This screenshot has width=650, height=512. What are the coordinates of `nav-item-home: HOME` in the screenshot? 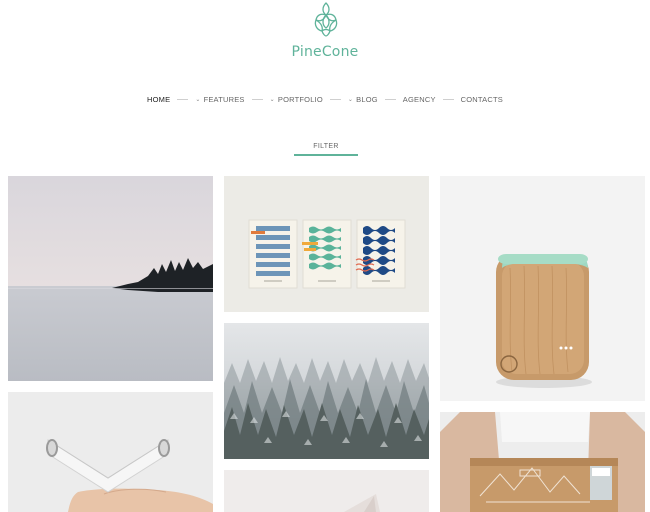 It's located at (158, 99).